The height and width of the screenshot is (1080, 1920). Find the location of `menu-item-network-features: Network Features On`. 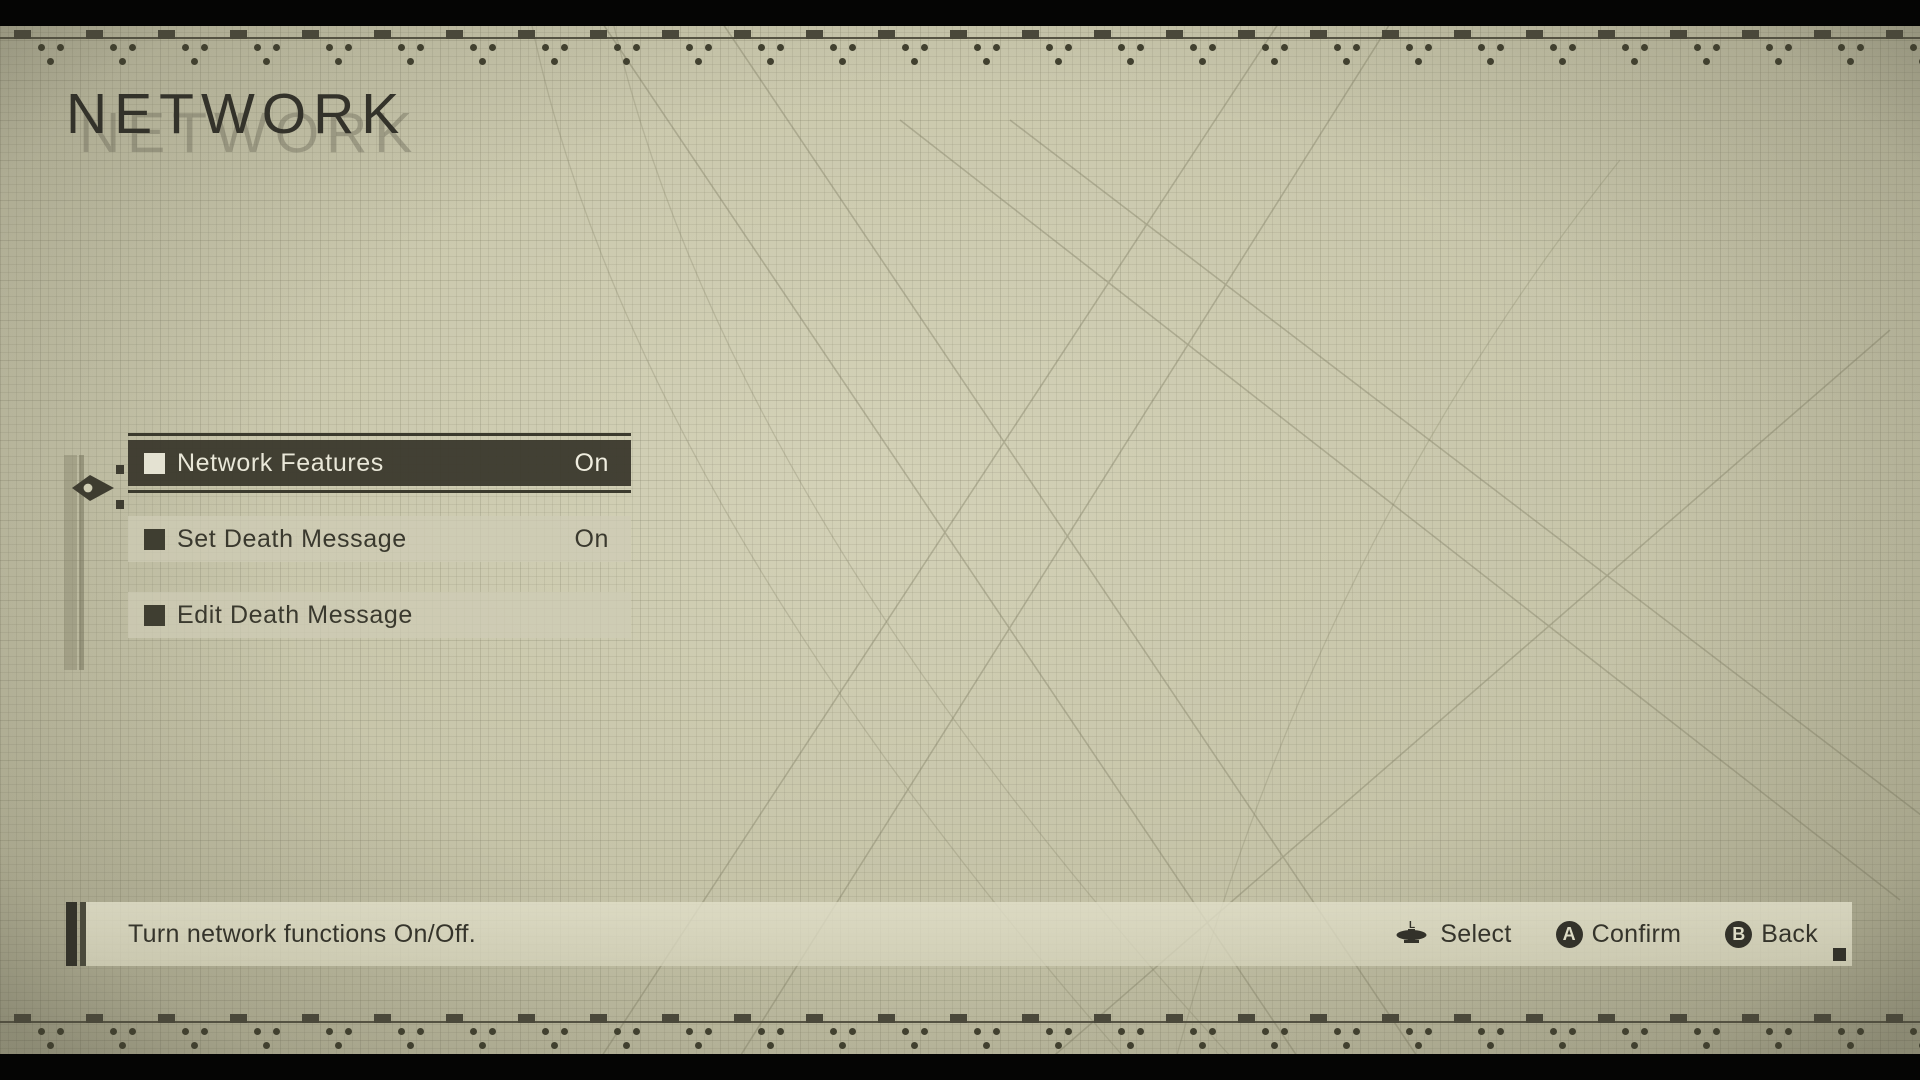

menu-item-network-features: Network Features On is located at coordinates (379, 463).